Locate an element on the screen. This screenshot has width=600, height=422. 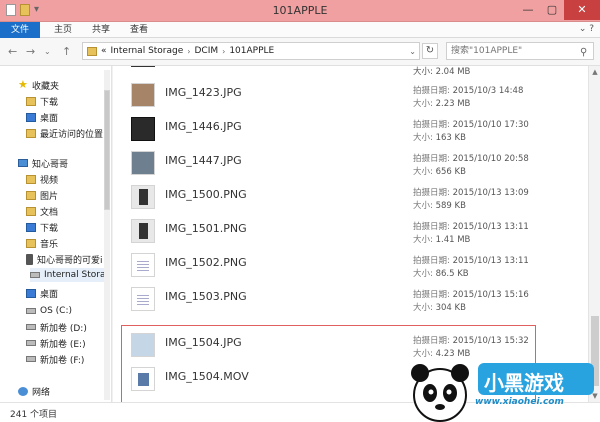
title-bar: ▾ 101APPLE — ▢ ✕ is located at coordinates (300, 11).